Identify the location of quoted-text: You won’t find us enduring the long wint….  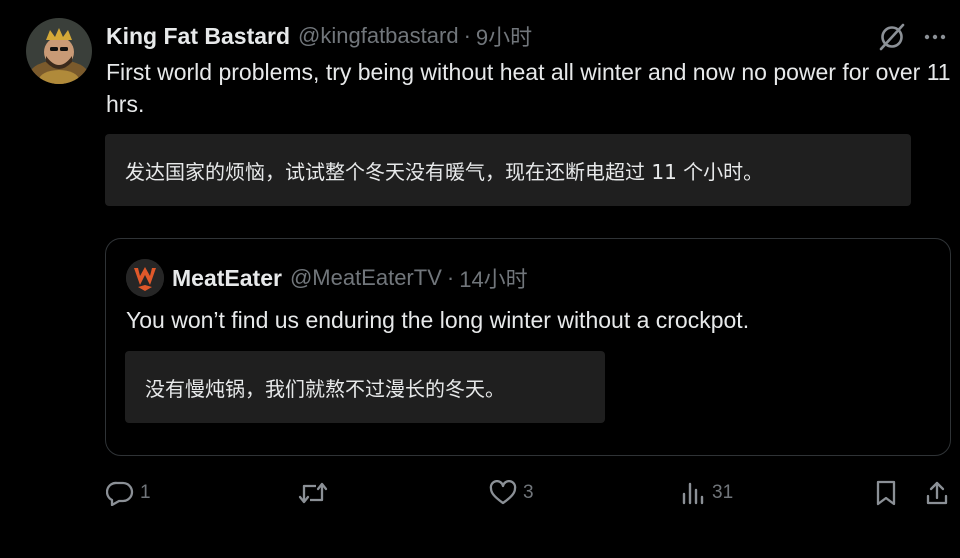
(438, 320).